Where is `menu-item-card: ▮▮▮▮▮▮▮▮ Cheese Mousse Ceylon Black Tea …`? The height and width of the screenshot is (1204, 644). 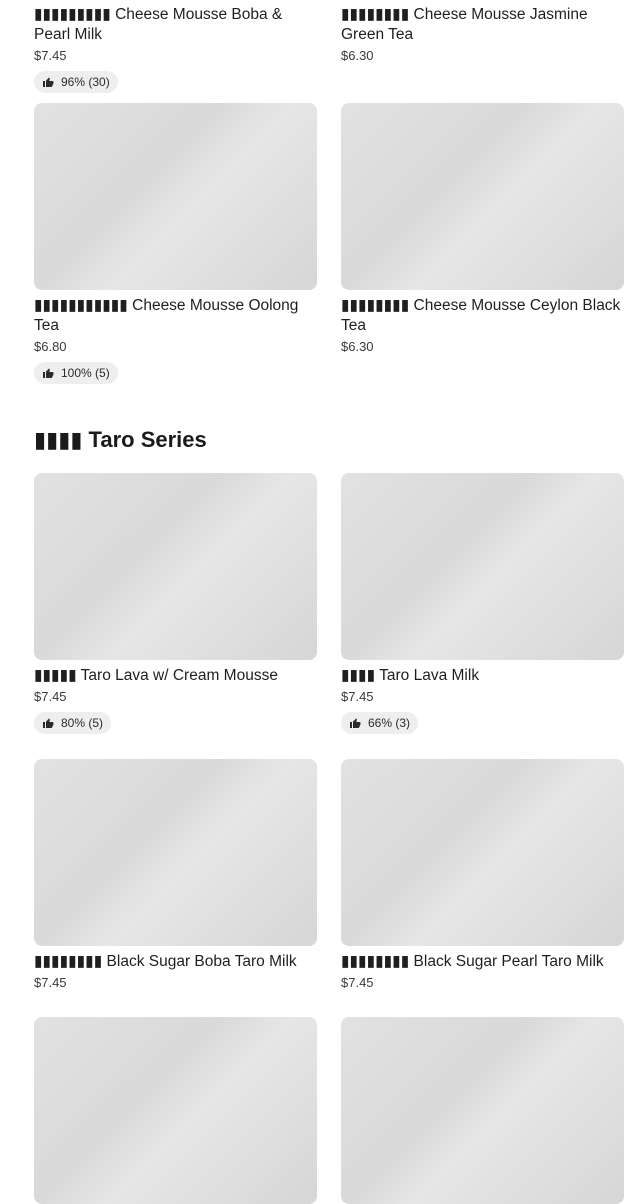 menu-item-card: ▮▮▮▮▮▮▮▮ Cheese Mousse Ceylon Black Tea … is located at coordinates (482, 243).